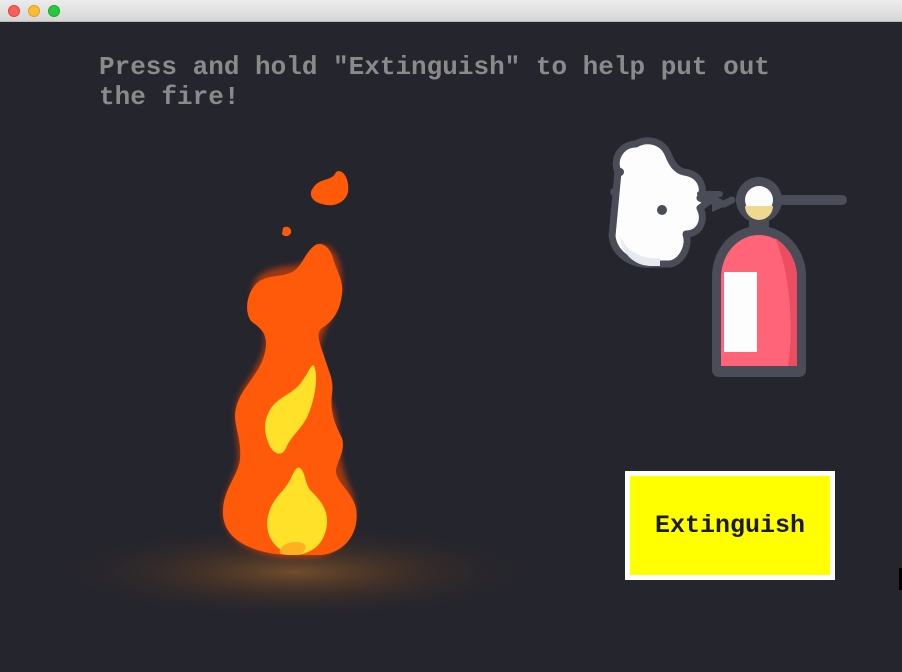 Image resolution: width=902 pixels, height=672 pixels. What do you see at coordinates (771, 277) in the screenshot?
I see `fire-extinguisher-icon` at bounding box center [771, 277].